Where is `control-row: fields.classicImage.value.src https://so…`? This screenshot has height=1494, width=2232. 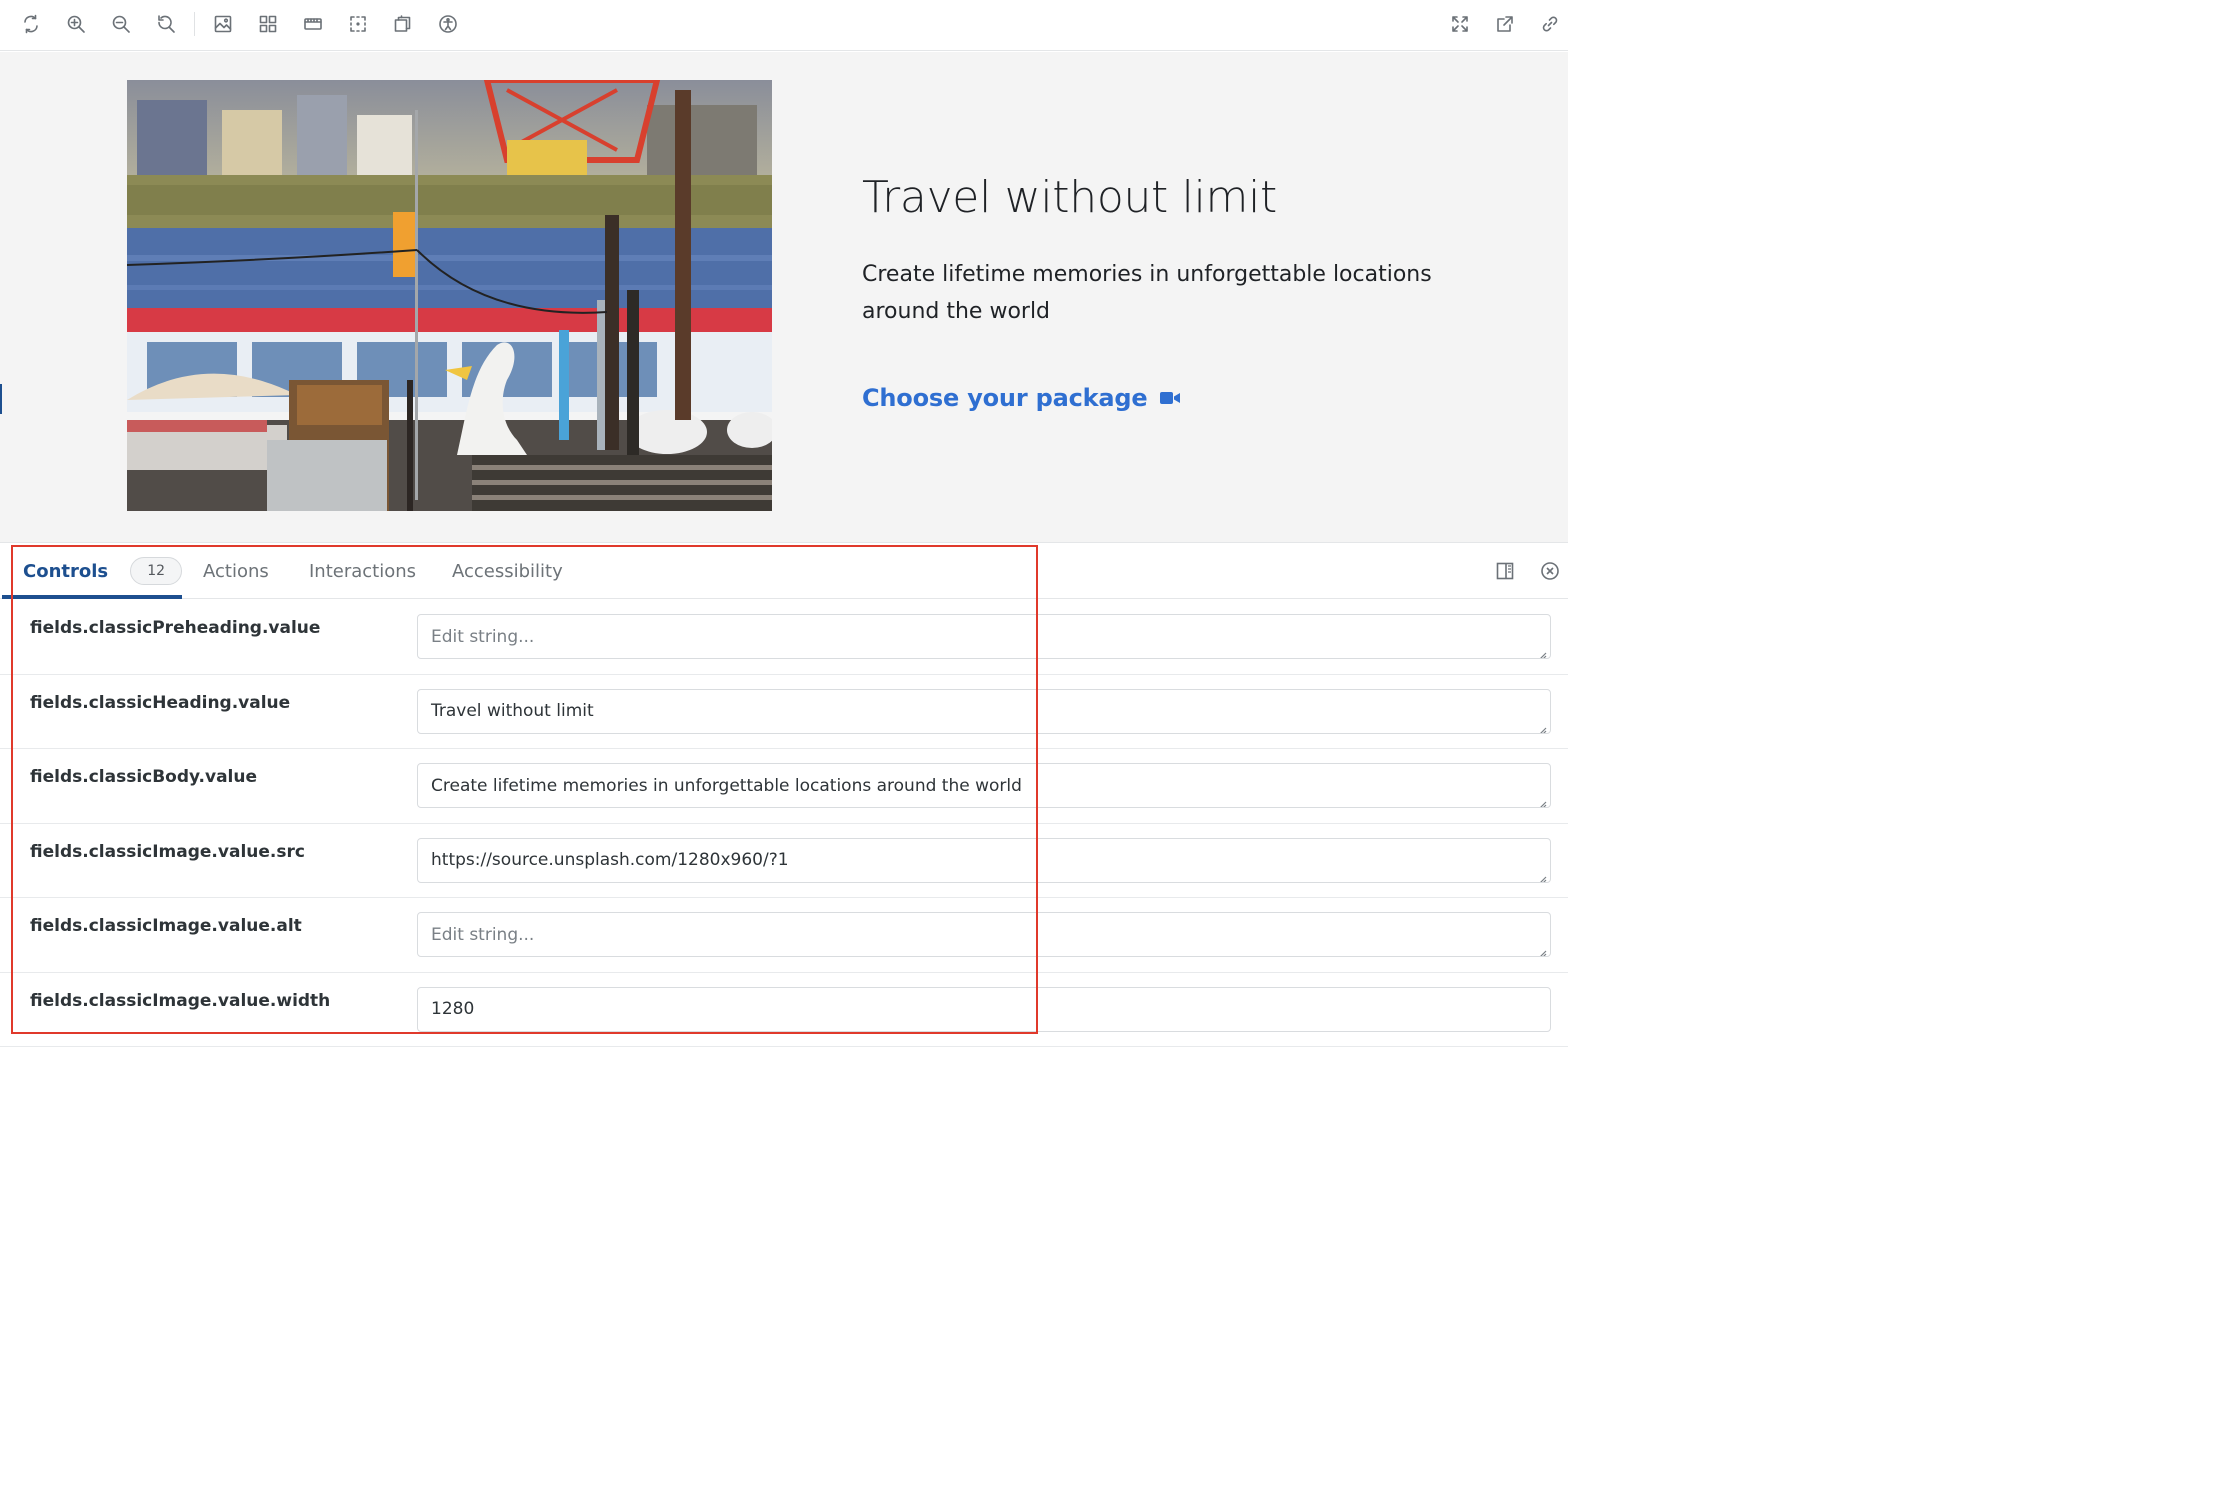 control-row: fields.classicImage.value.src https://so… is located at coordinates (784, 861).